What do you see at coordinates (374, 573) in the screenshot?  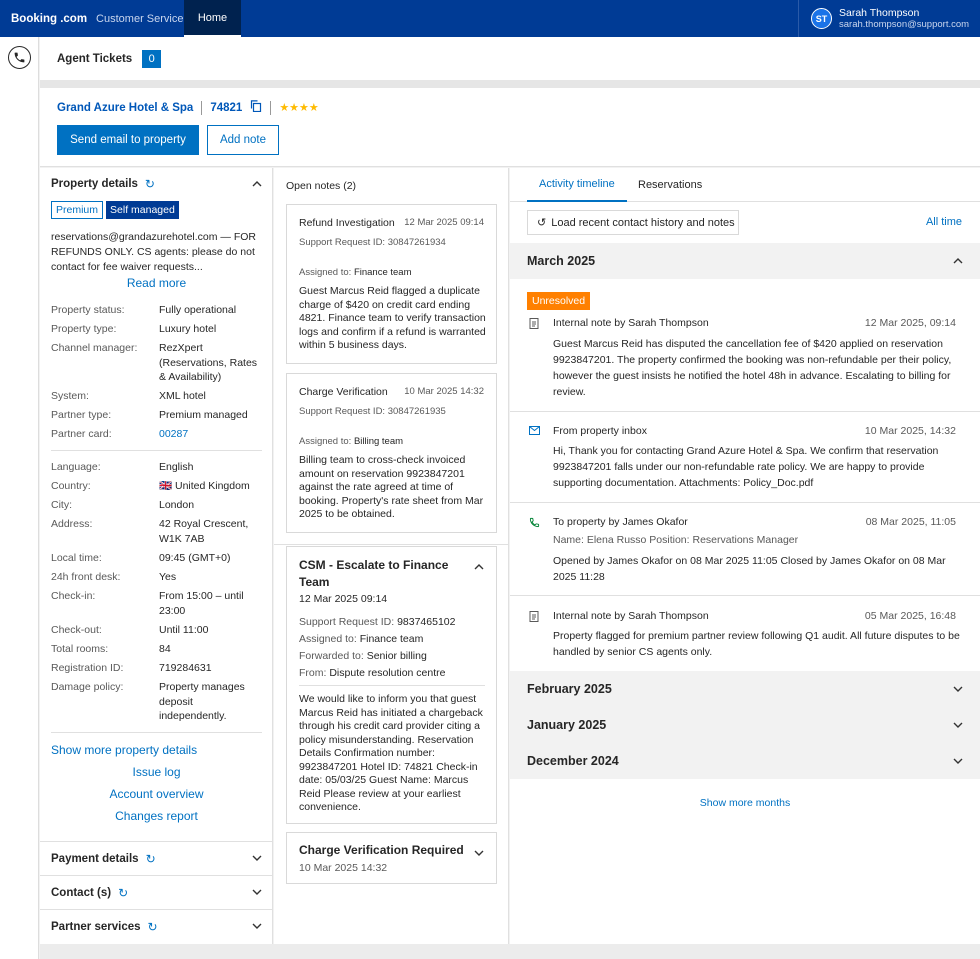 I see `csm-note-title: CSM - Escalate to Finance Team` at bounding box center [374, 573].